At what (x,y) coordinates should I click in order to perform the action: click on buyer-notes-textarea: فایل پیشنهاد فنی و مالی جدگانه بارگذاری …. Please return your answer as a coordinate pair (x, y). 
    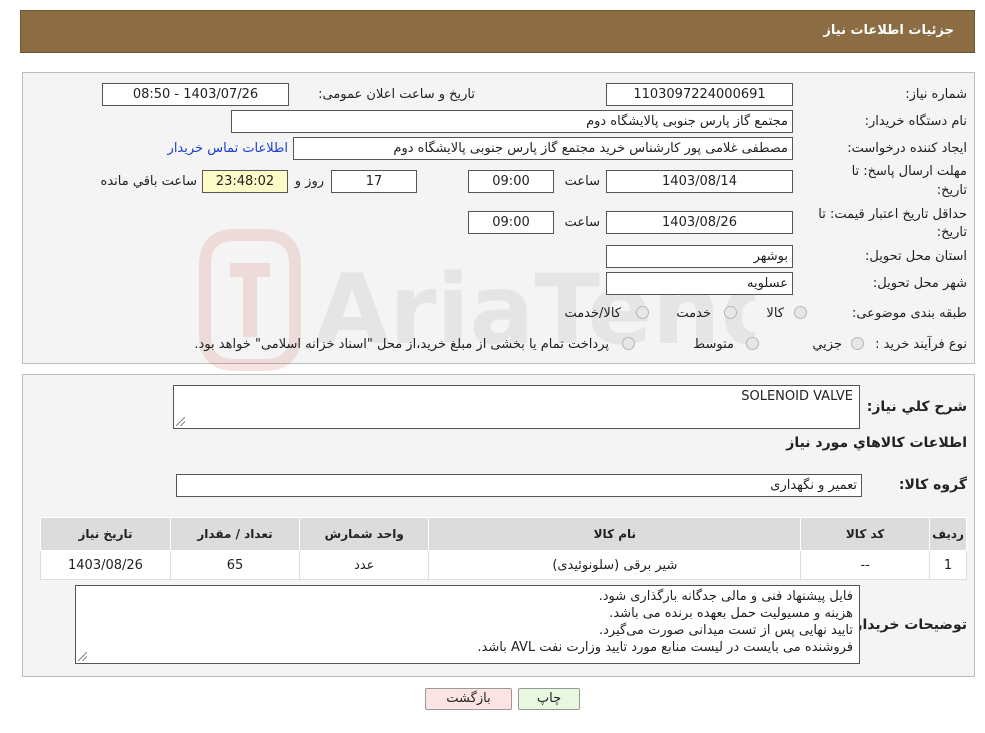
    Looking at the image, I should click on (467, 624).